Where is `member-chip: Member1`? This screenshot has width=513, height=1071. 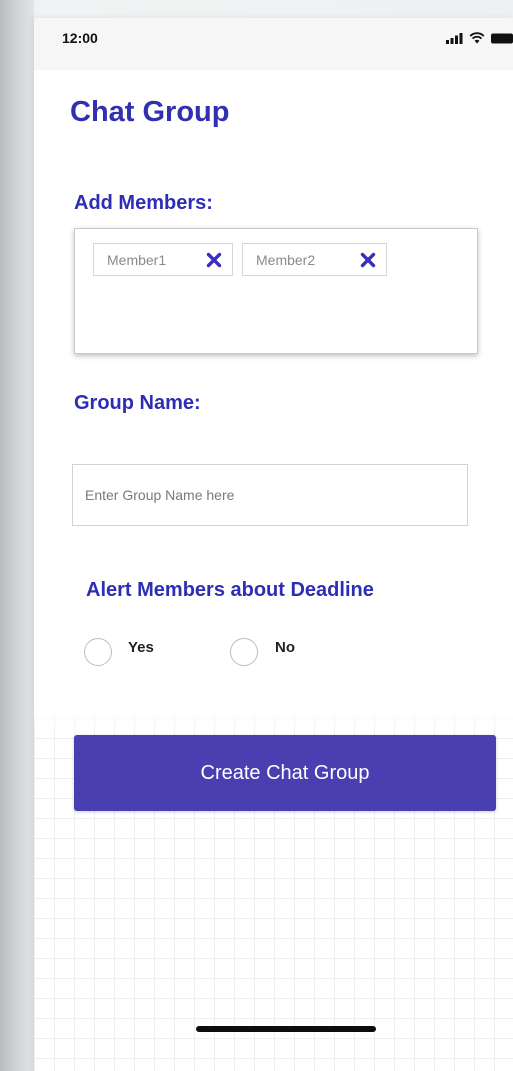
member-chip: Member1 is located at coordinates (163, 259).